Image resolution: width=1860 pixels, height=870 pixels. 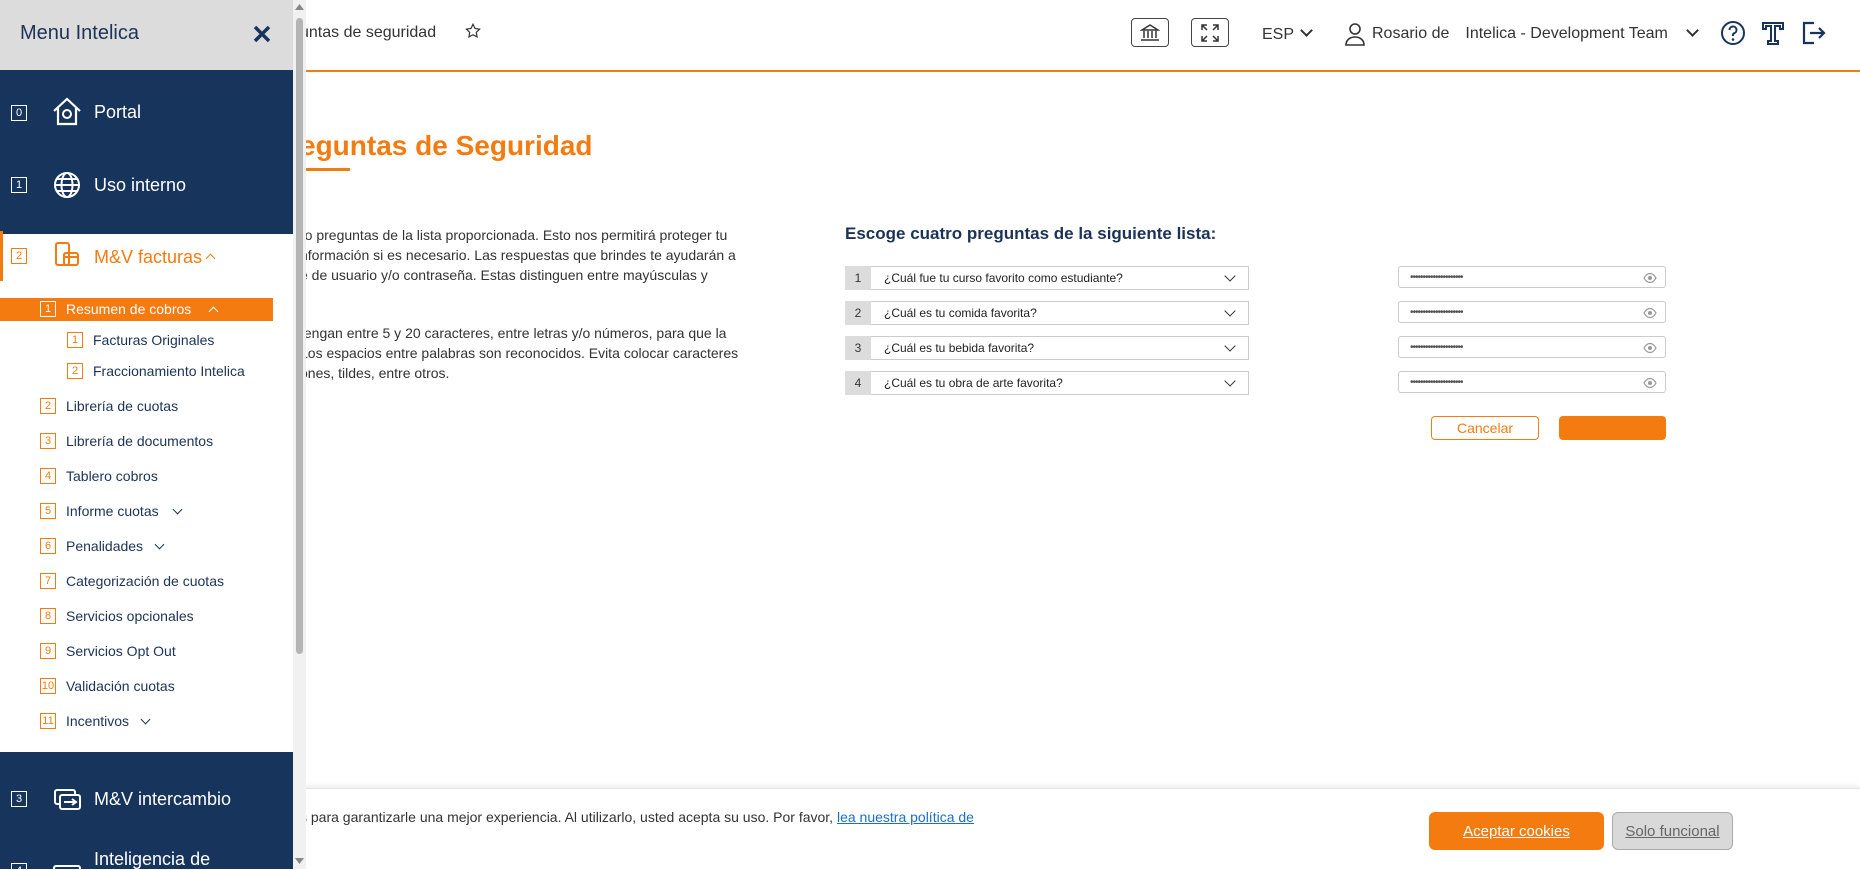 I want to click on privacy-policy-link: lea nuestra política de, so click(x=905, y=817).